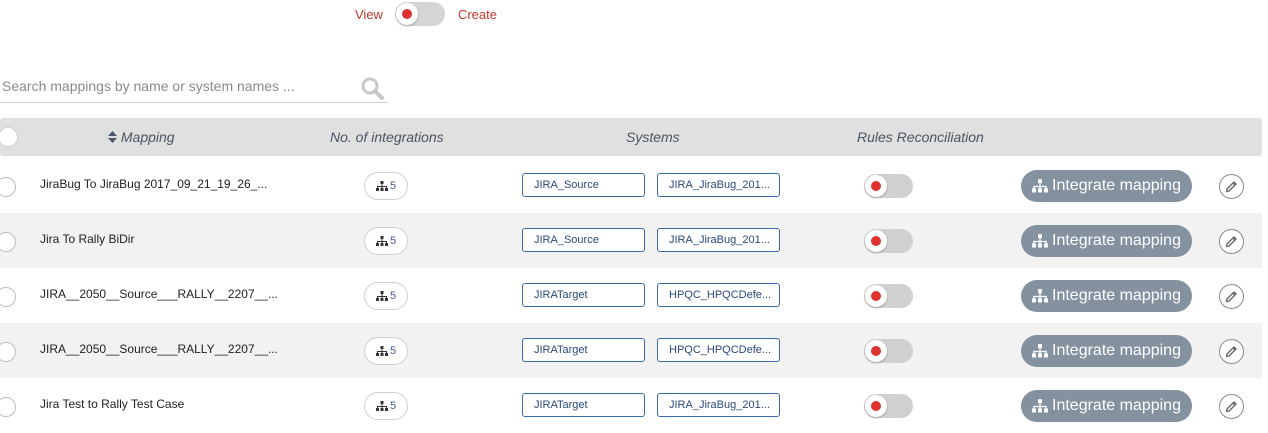 This screenshot has height=433, width=1268. I want to click on search-bar, so click(194, 86).